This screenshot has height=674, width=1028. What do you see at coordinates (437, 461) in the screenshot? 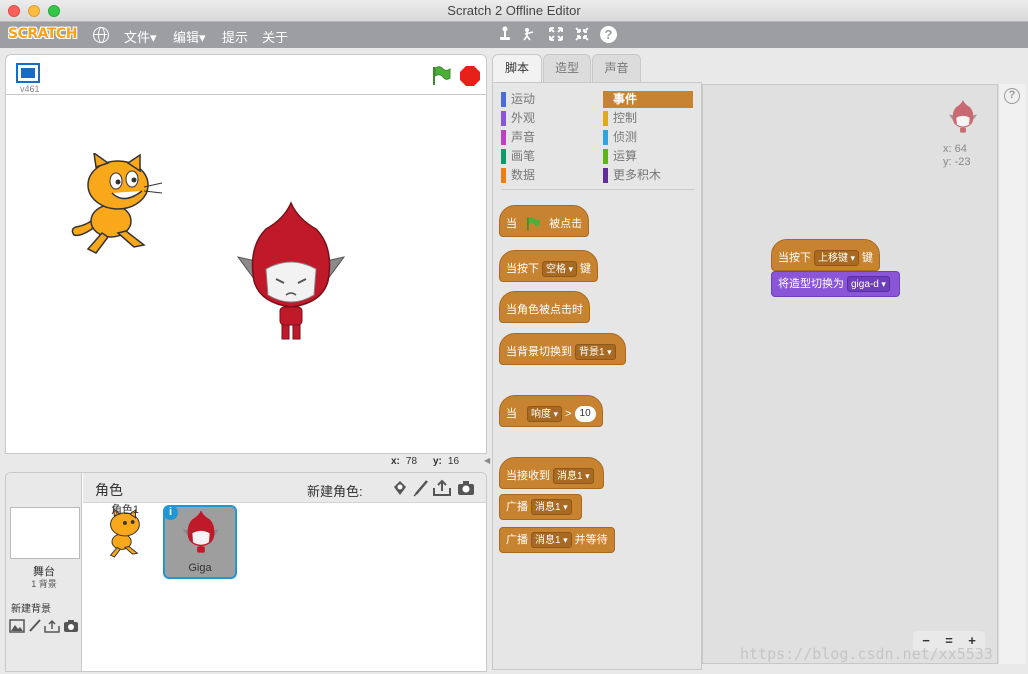
I see `mouse-y-label: y:` at bounding box center [437, 461].